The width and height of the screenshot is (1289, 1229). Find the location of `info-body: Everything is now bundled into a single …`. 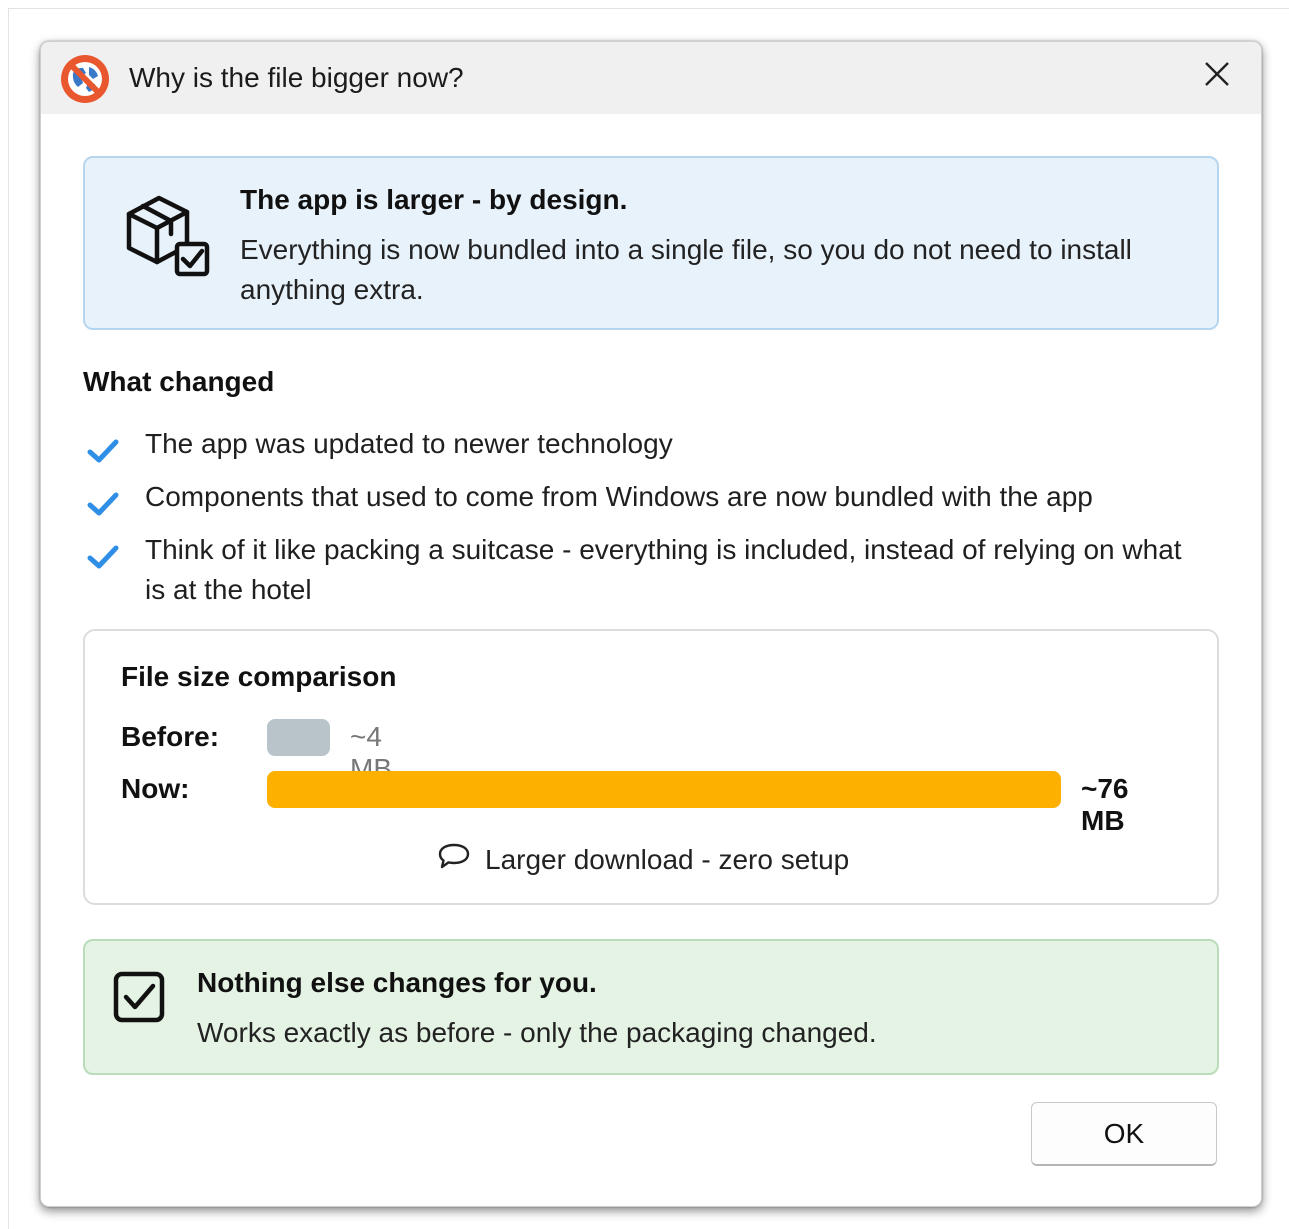

info-body: Everything is now bundled into a single … is located at coordinates (686, 269).